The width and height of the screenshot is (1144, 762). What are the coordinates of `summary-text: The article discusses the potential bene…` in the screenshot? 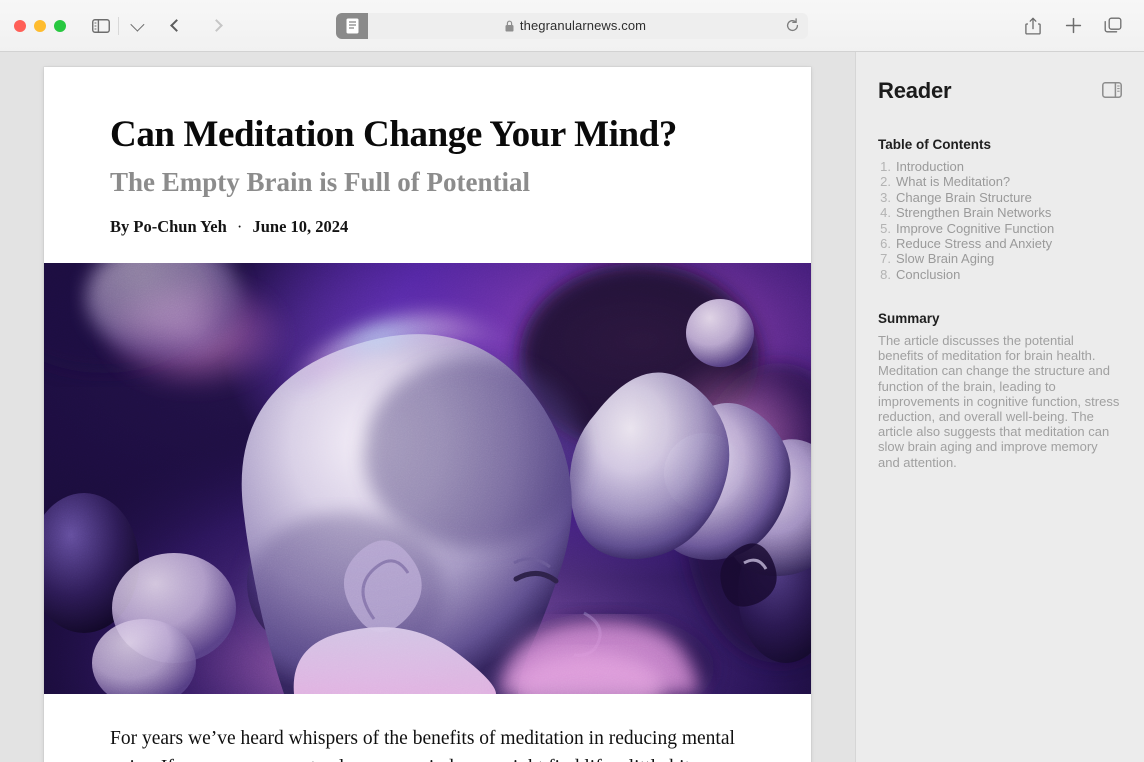 It's located at (999, 401).